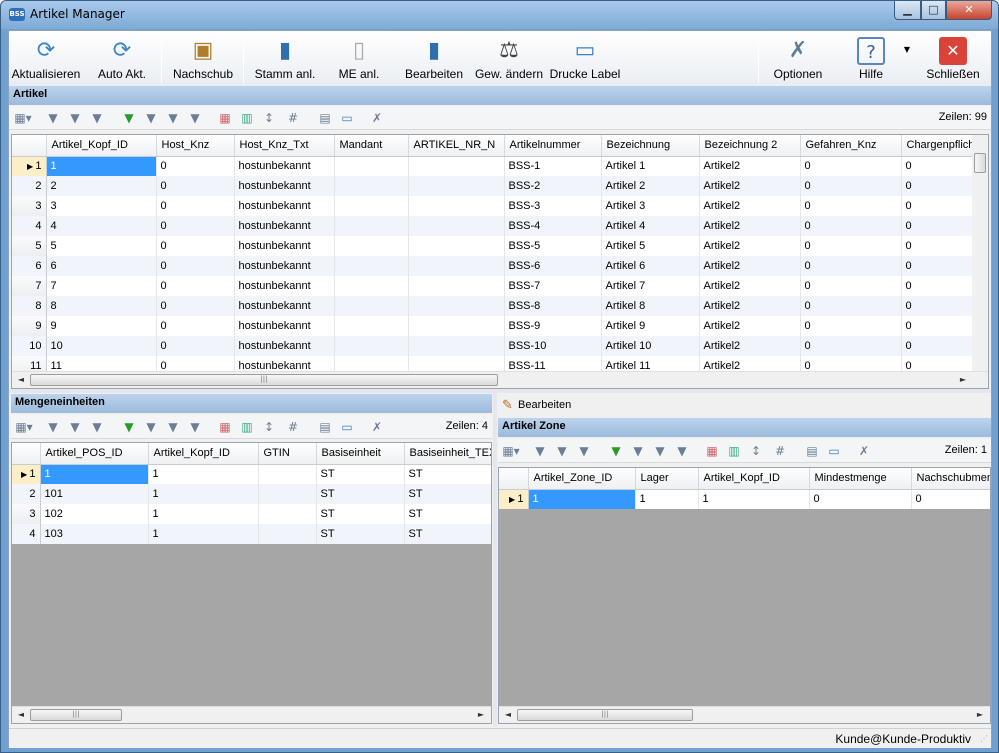 This screenshot has height=753, width=999. I want to click on title-bar: BSS Artikel Manager ▁ □ ✕, so click(499, 15).